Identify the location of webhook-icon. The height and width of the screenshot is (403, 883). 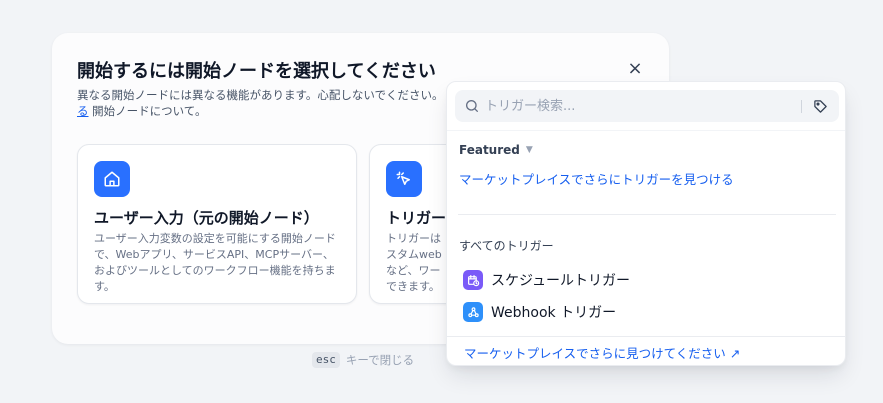
(473, 312).